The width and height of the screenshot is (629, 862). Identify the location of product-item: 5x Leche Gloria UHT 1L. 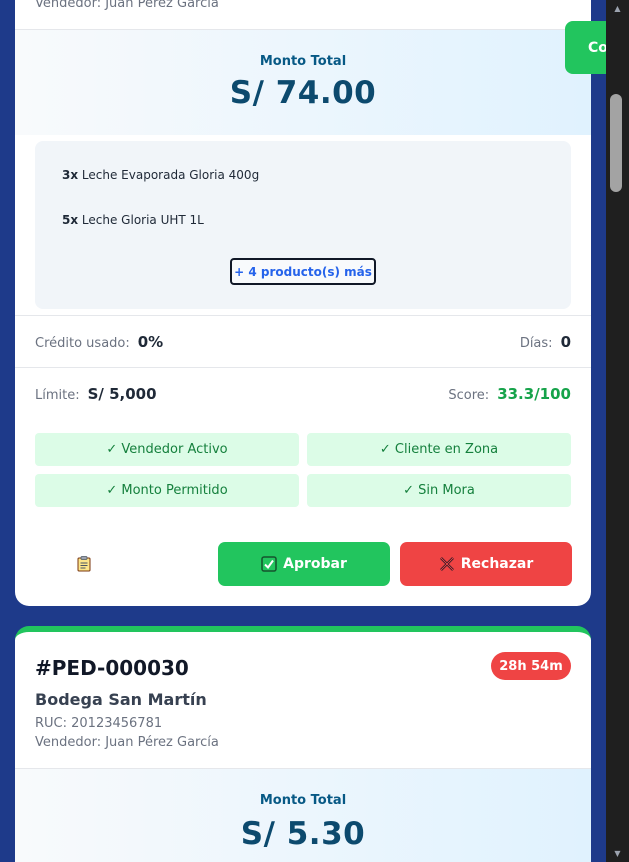
(133, 220).